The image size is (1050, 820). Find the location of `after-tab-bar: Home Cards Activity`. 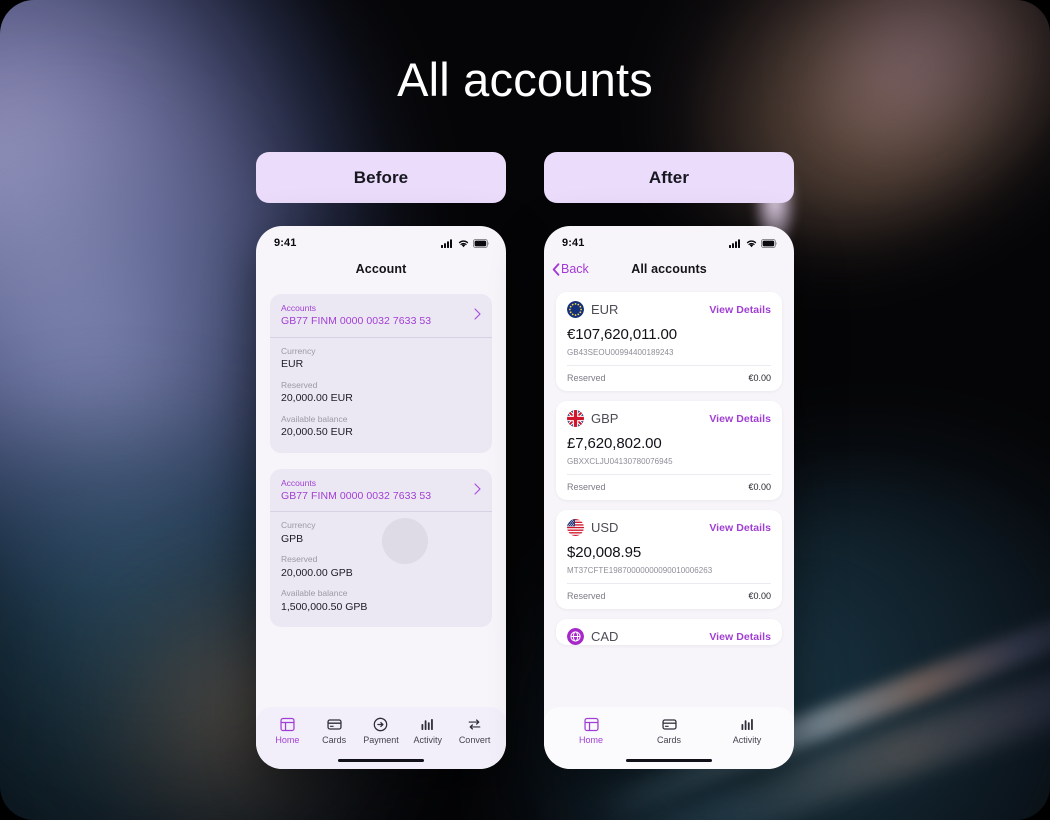

after-tab-bar: Home Cards Activity is located at coordinates (669, 738).